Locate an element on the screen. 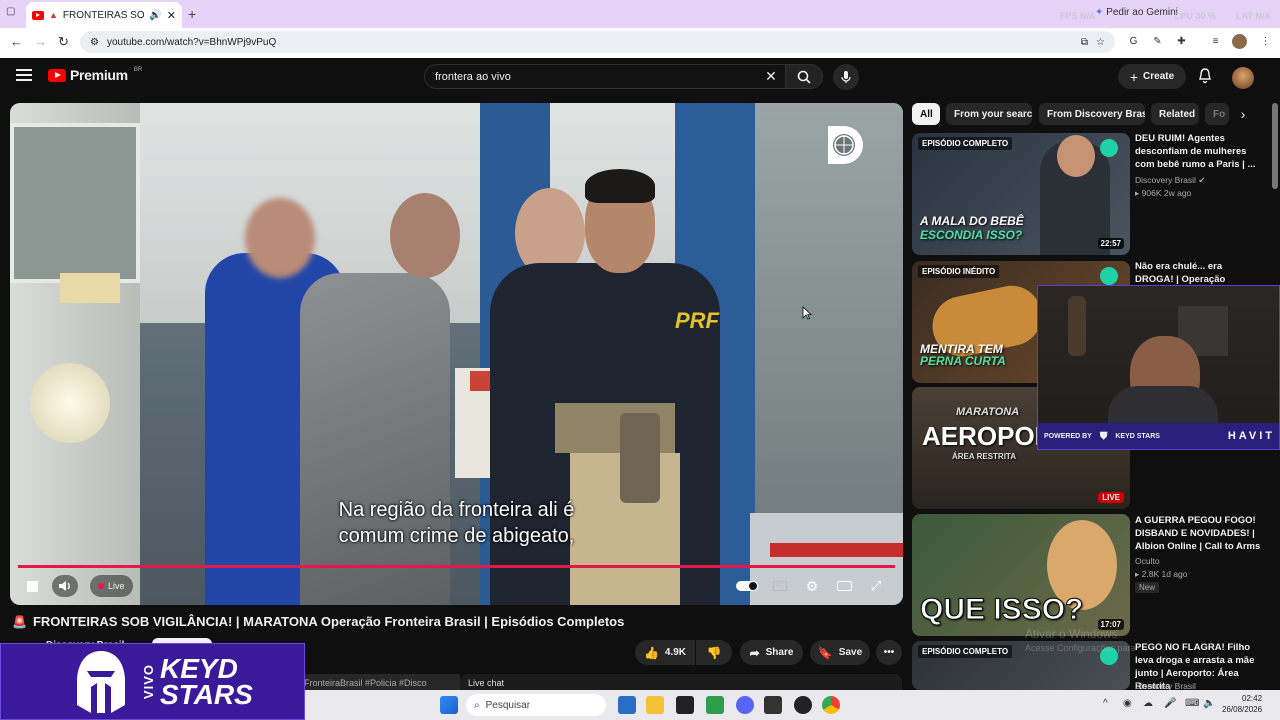 This screenshot has width=1280, height=720. new-tab-button: + is located at coordinates (192, 14).